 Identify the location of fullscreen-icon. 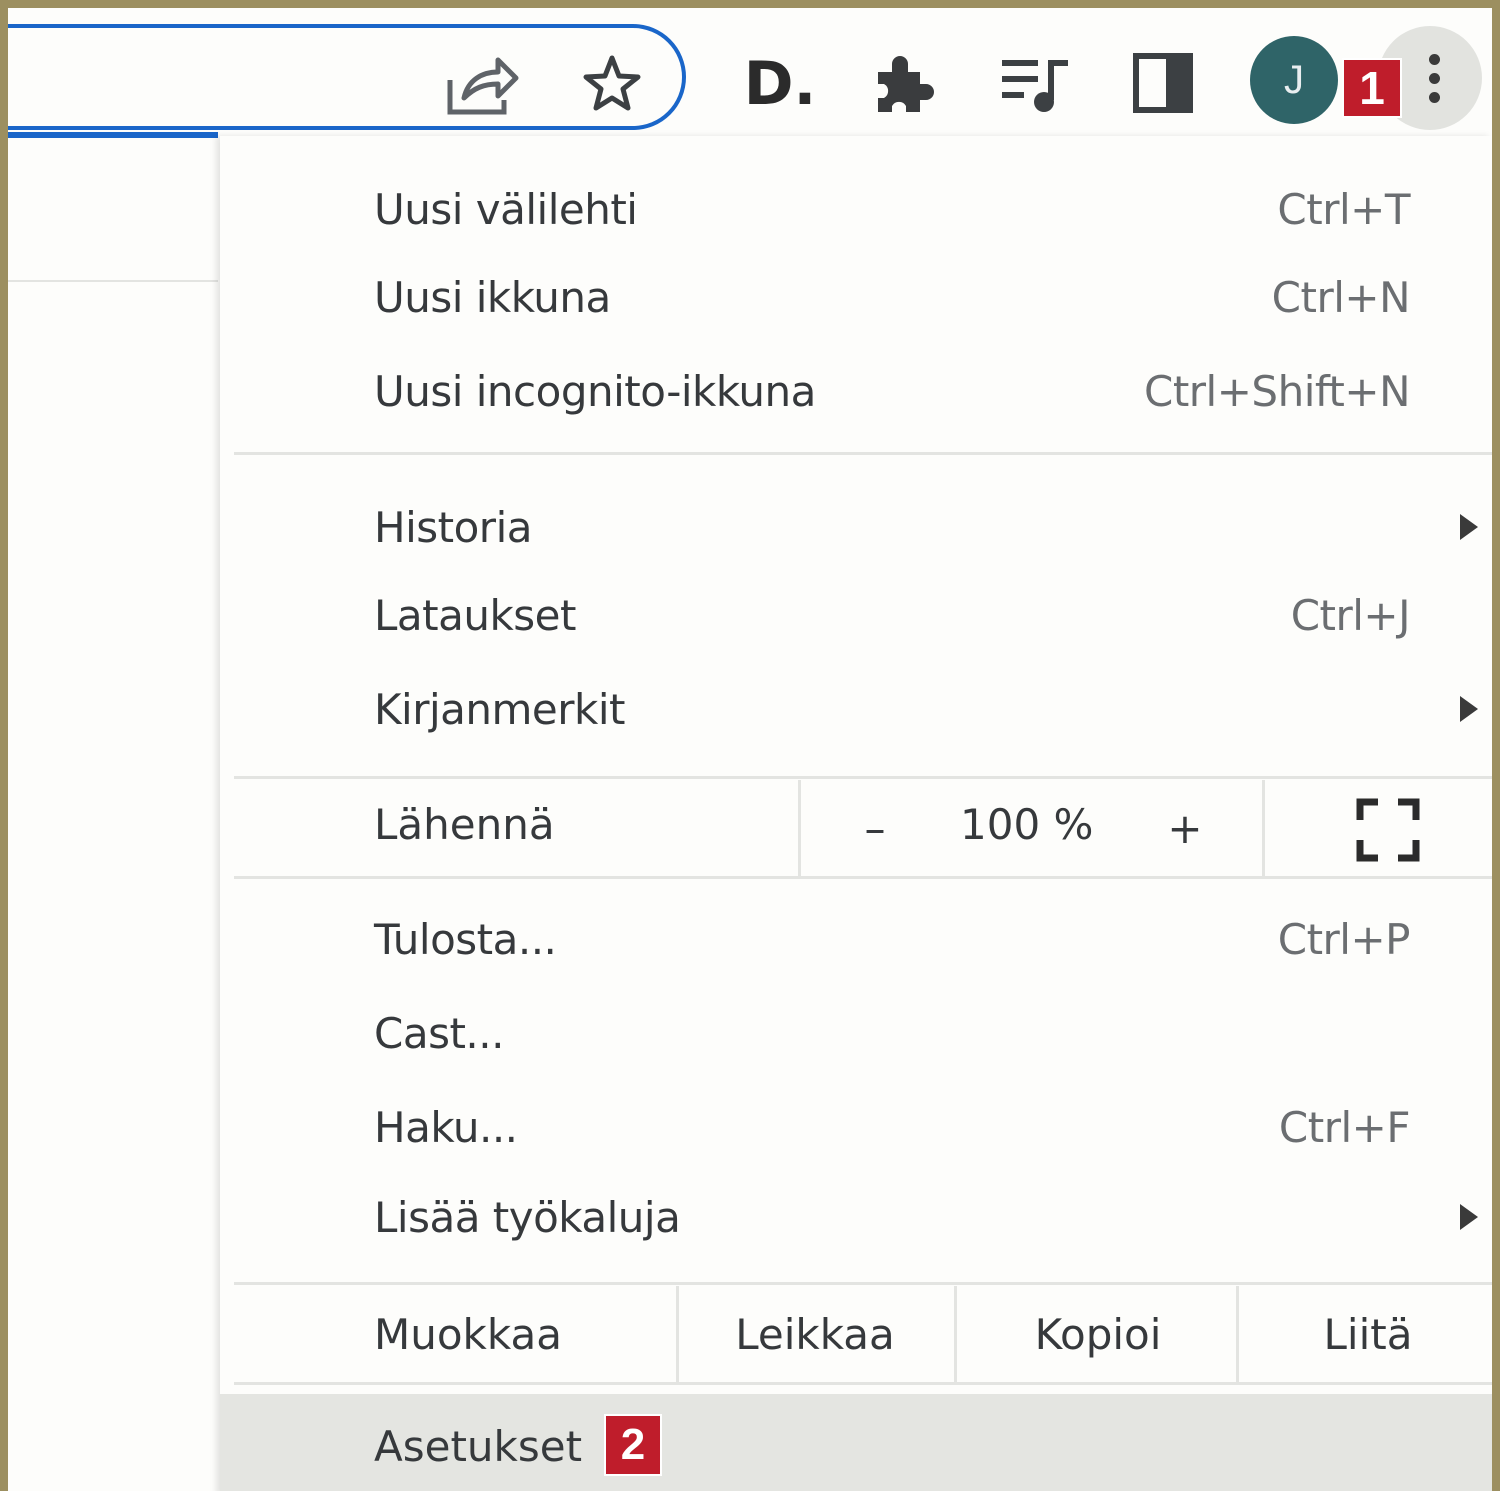
(1388, 830).